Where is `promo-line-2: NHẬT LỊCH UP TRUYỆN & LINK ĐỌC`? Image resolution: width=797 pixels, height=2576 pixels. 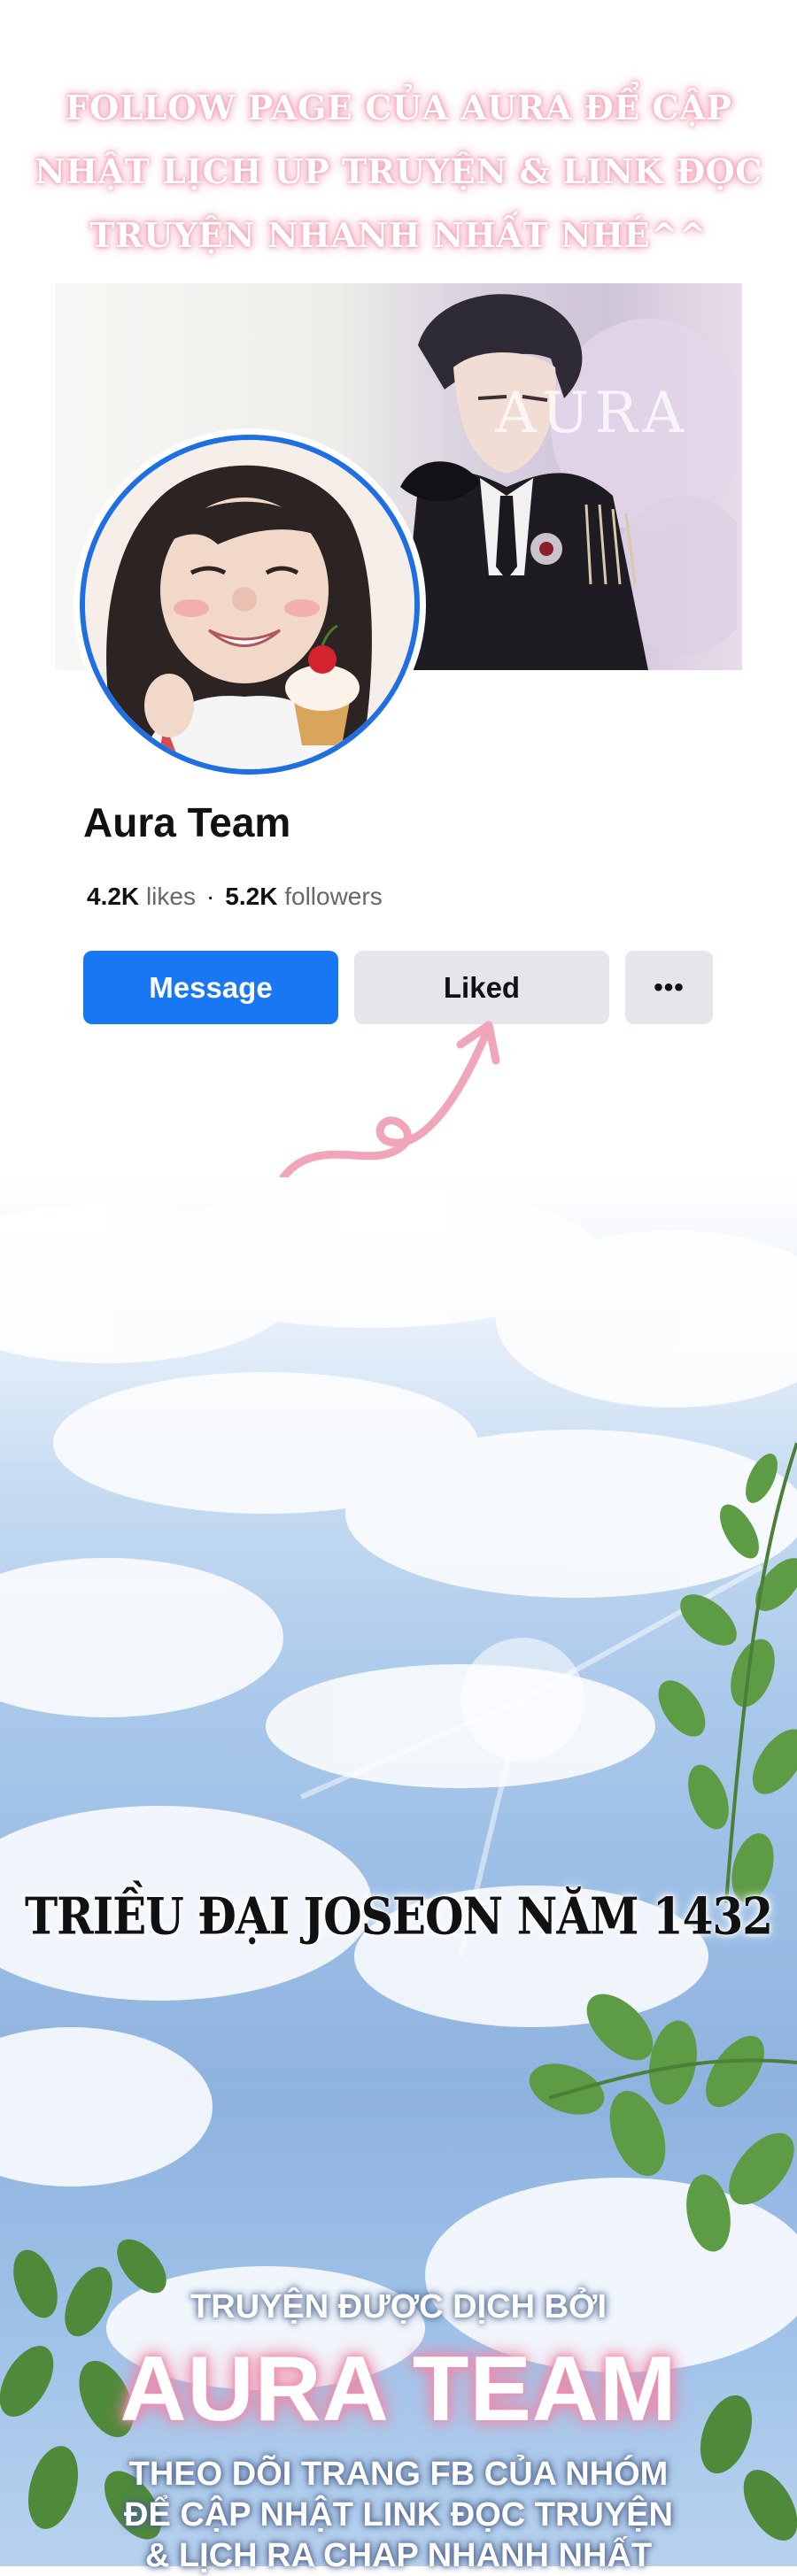 promo-line-2: NHẬT LỊCH UP TRUYỆN & LINK ĐỌC is located at coordinates (398, 171).